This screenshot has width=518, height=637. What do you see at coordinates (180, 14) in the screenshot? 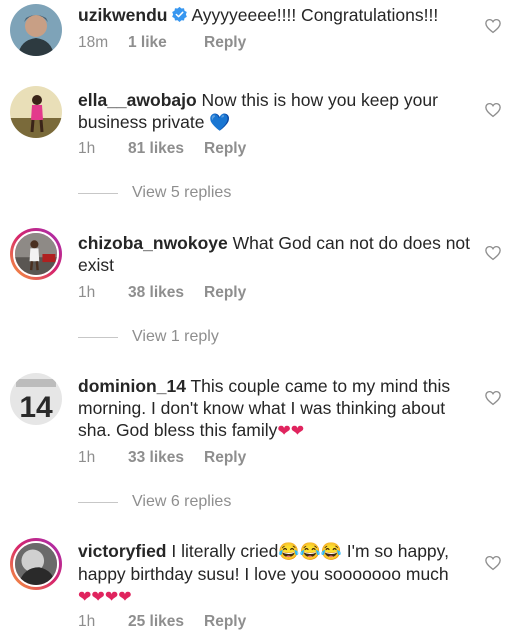
I see `verified-badge-icon` at bounding box center [180, 14].